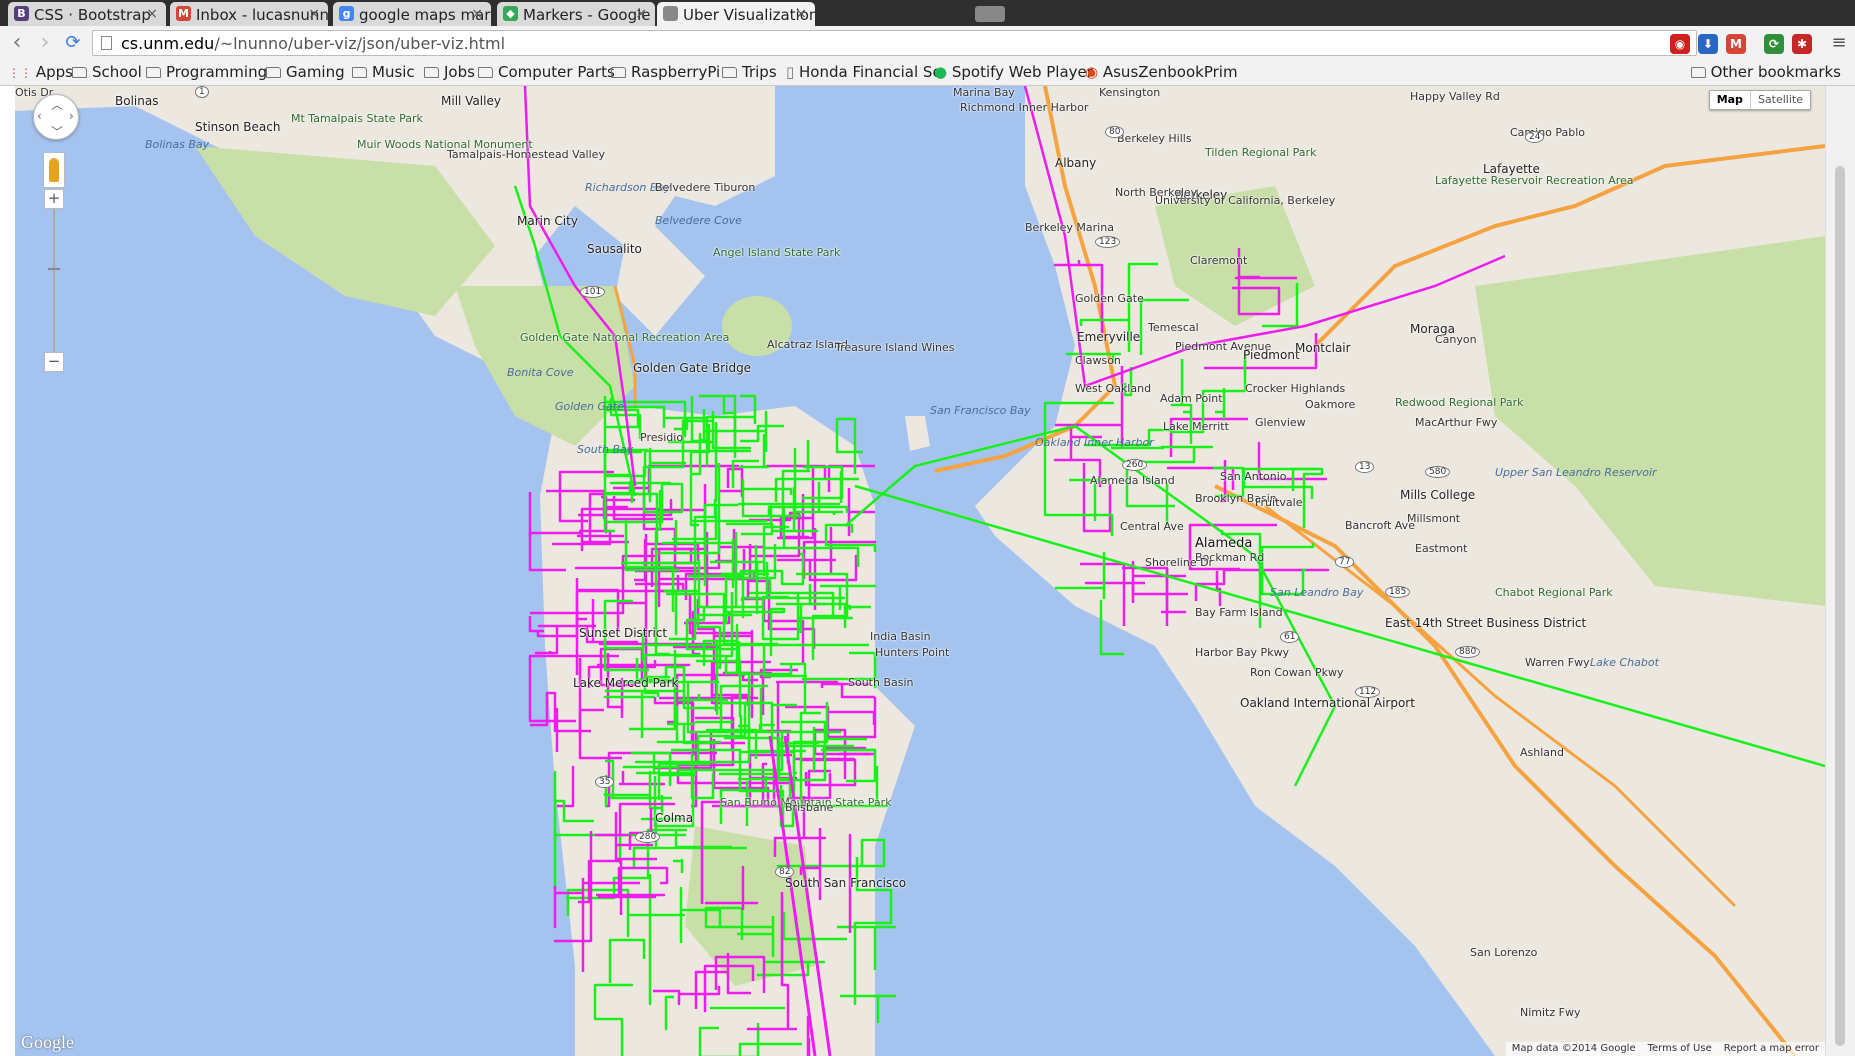  I want to click on bookmark-label: Computer Parts, so click(556, 72).